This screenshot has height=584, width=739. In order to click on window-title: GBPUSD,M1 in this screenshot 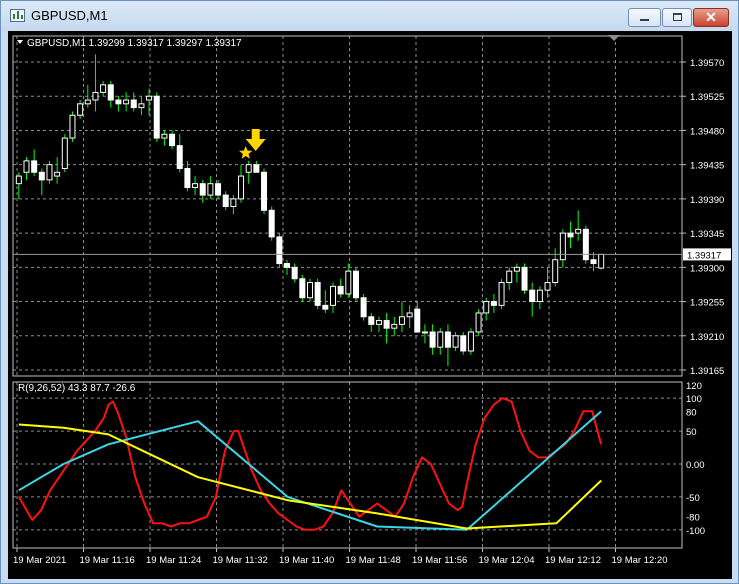, I will do `click(69, 15)`.